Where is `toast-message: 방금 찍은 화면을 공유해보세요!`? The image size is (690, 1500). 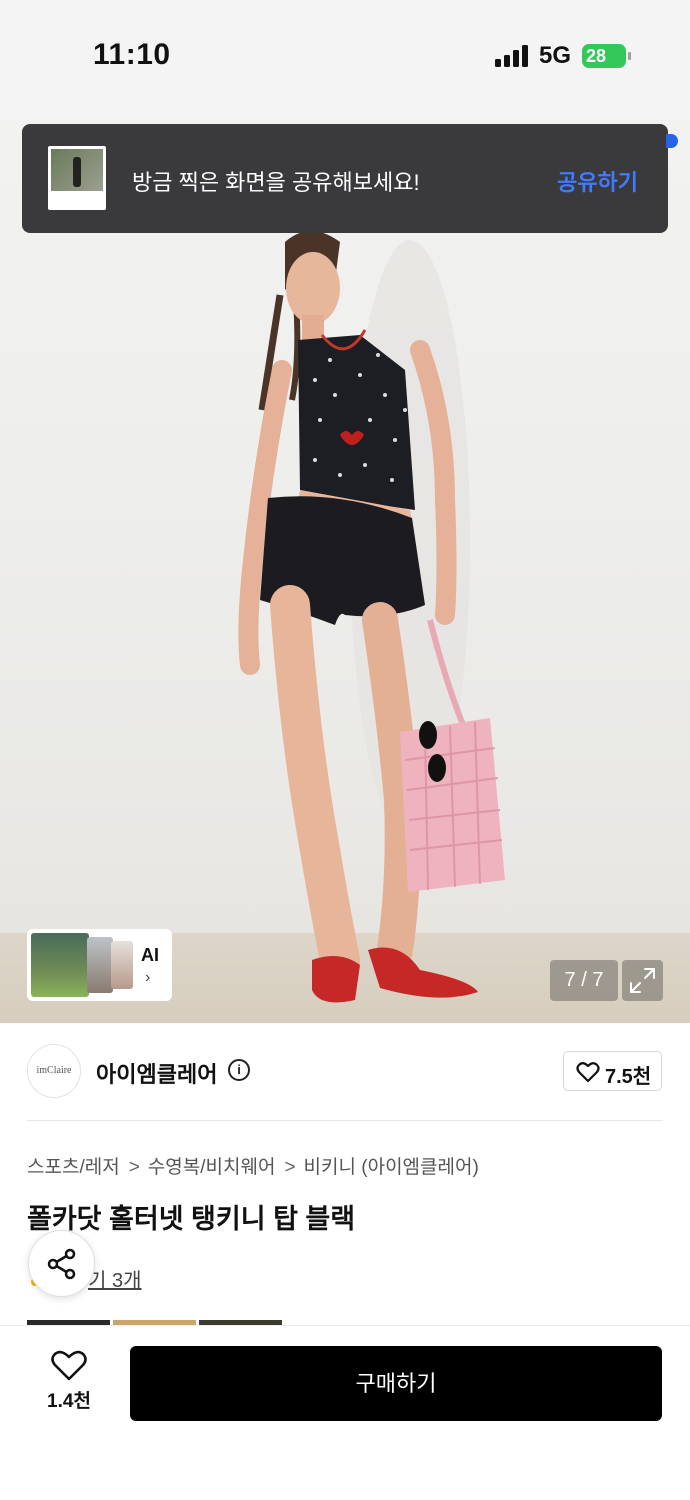 toast-message: 방금 찍은 화면을 공유해보세요! is located at coordinates (276, 182).